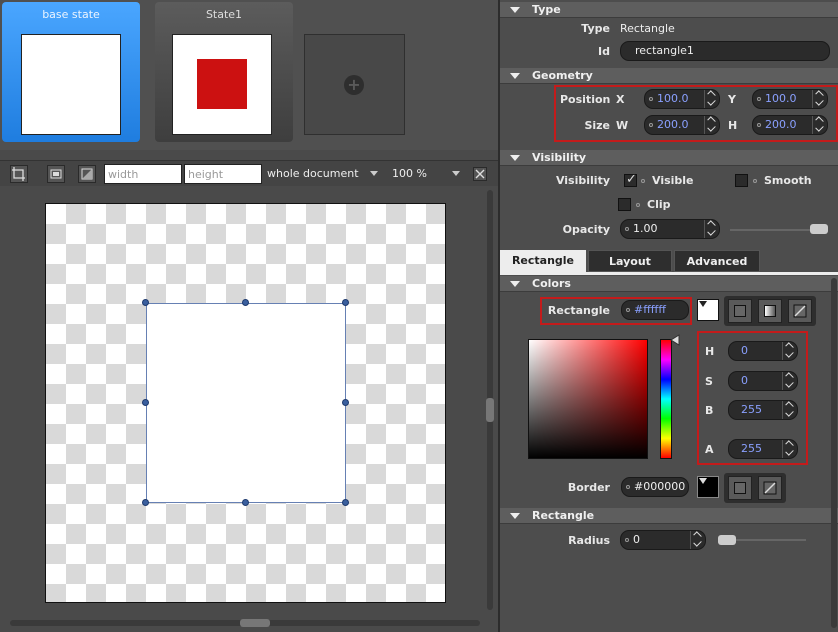 This screenshot has height=632, width=838. What do you see at coordinates (789, 449) in the screenshot?
I see `alpha-spinner` at bounding box center [789, 449].